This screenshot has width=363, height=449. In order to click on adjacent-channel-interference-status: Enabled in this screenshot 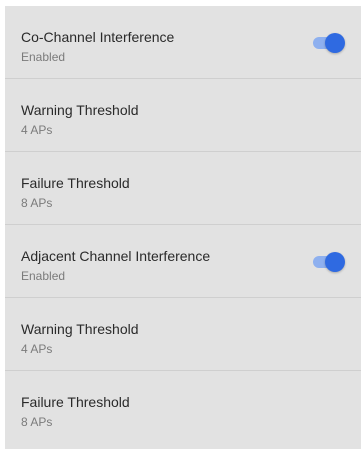, I will do `click(43, 276)`.